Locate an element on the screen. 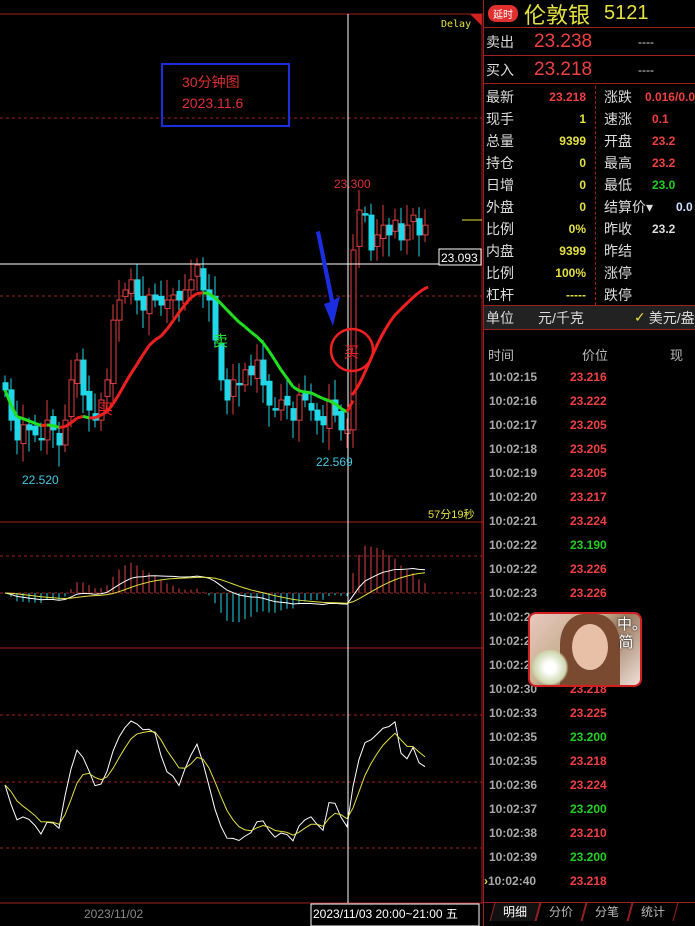 This screenshot has height=926, width=695. tick-price: 23.224 is located at coordinates (588, 521).